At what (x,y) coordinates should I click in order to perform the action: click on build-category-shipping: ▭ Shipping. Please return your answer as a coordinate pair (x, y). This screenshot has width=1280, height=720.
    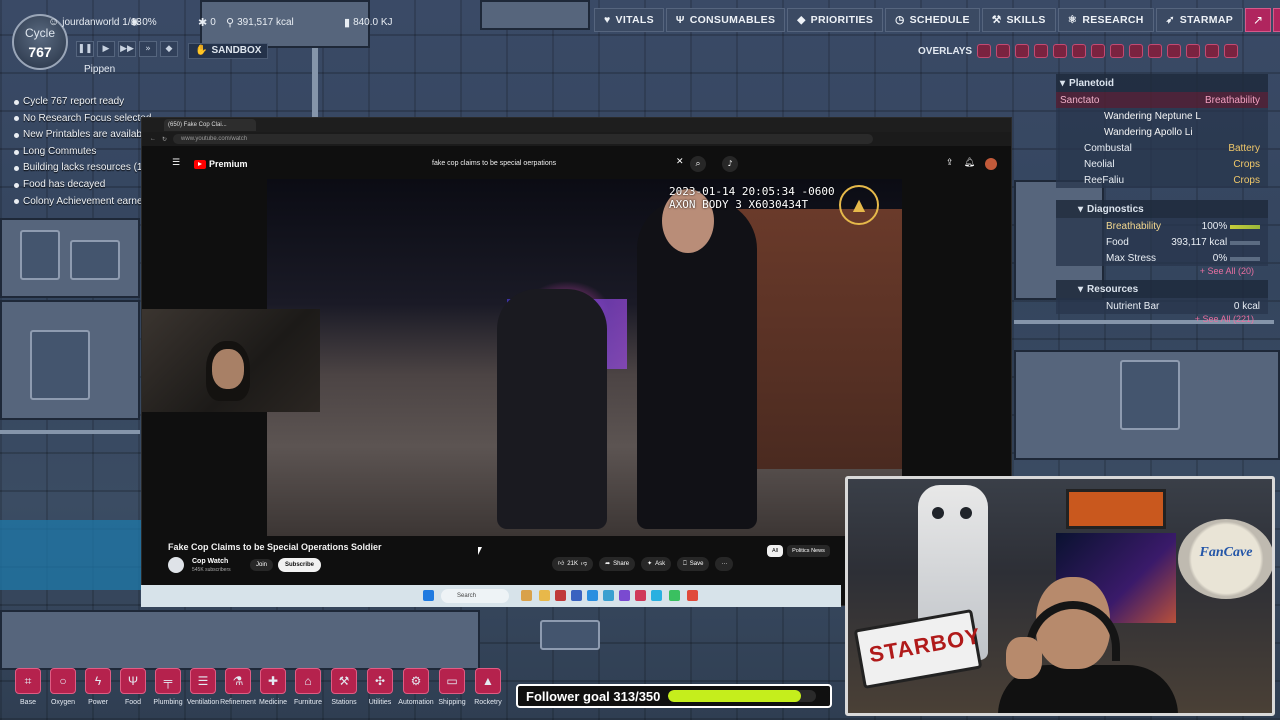
    Looking at the image, I should click on (452, 687).